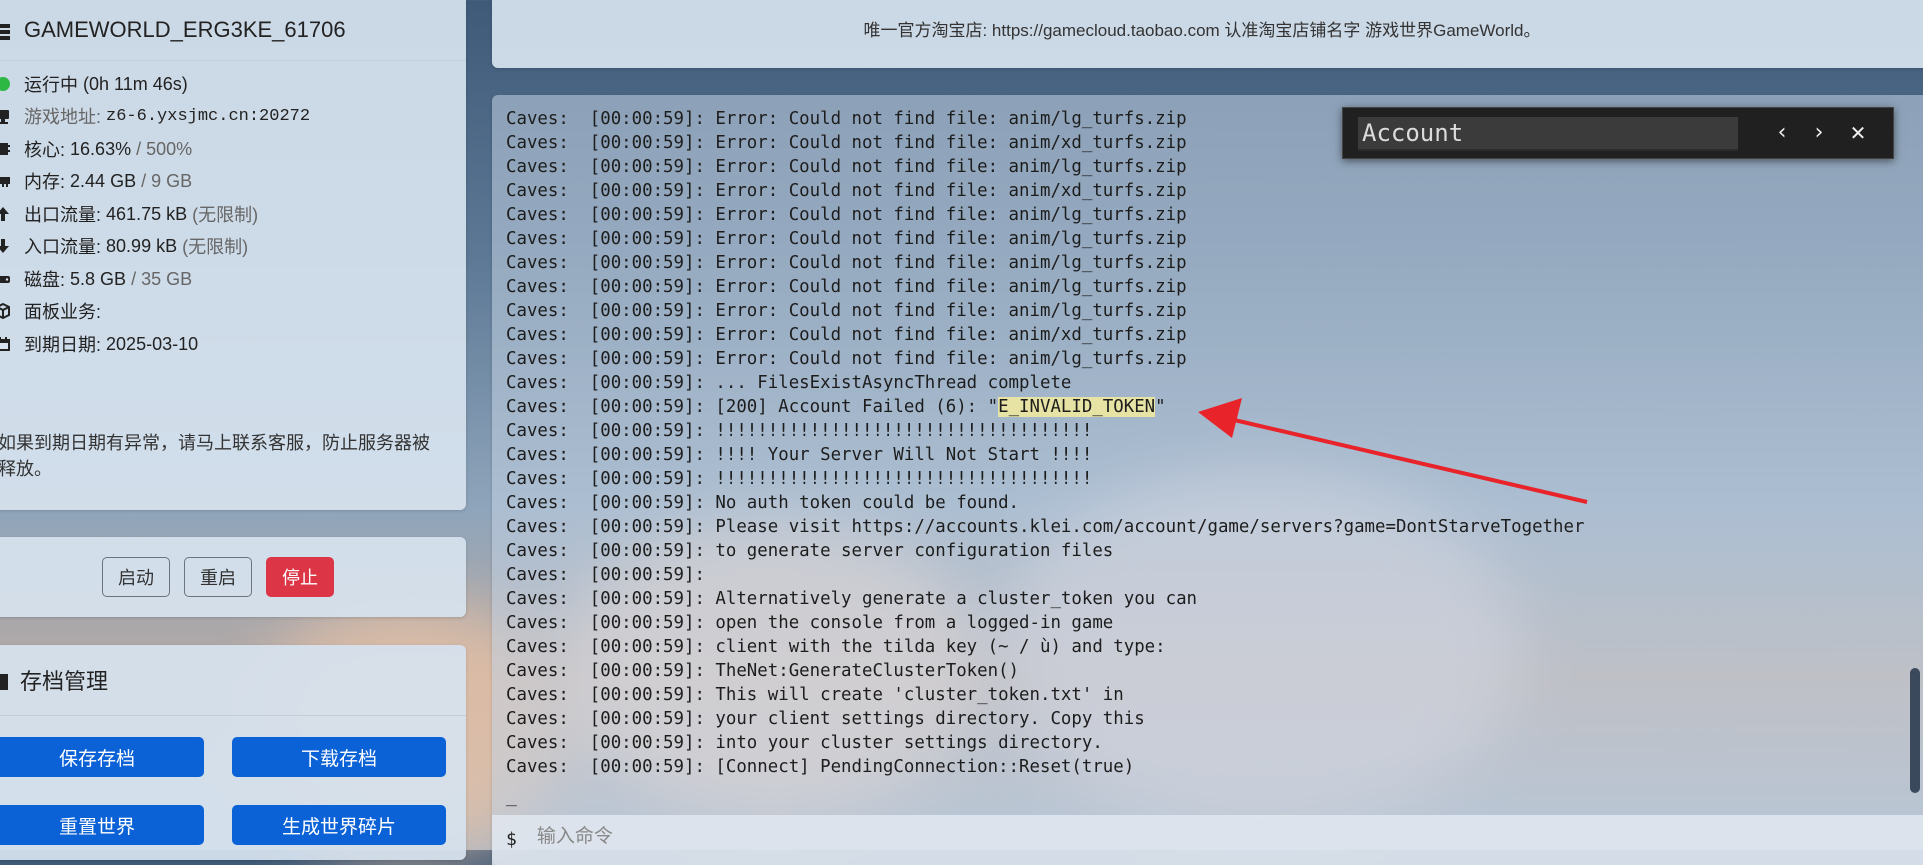  What do you see at coordinates (233, 680) in the screenshot?
I see `archive-title-bar: 存档管理` at bounding box center [233, 680].